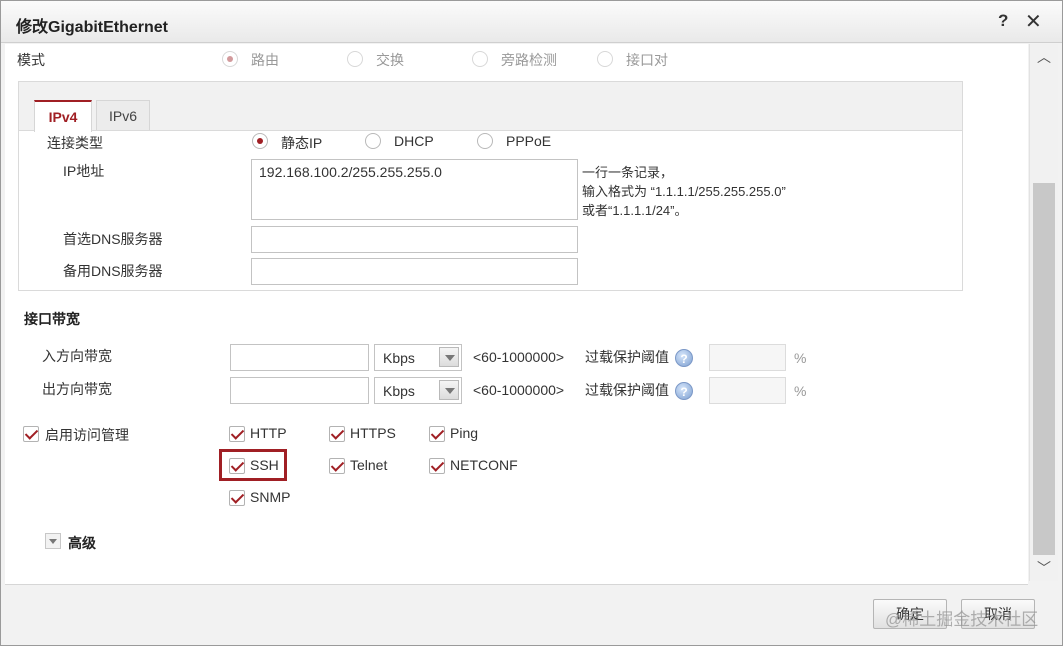  I want to click on help-icon: ?, so click(1003, 21).